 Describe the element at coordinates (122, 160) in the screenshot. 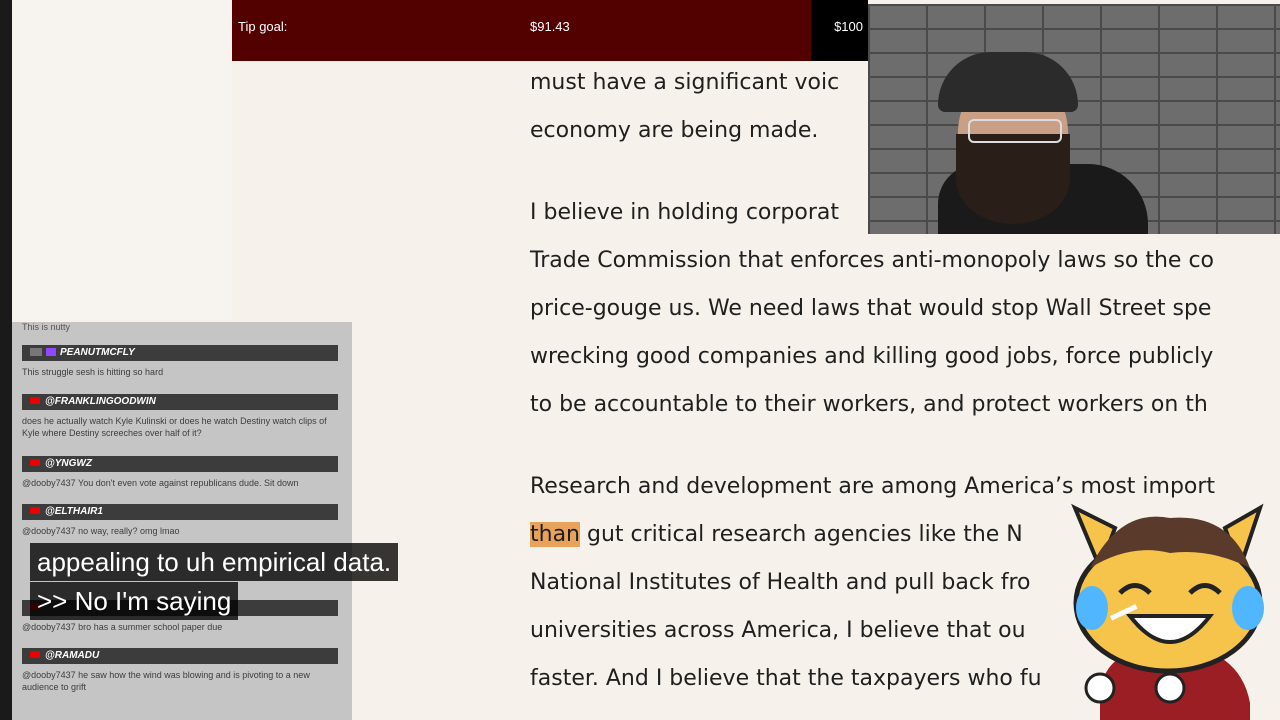

I see `blank-panel` at that location.